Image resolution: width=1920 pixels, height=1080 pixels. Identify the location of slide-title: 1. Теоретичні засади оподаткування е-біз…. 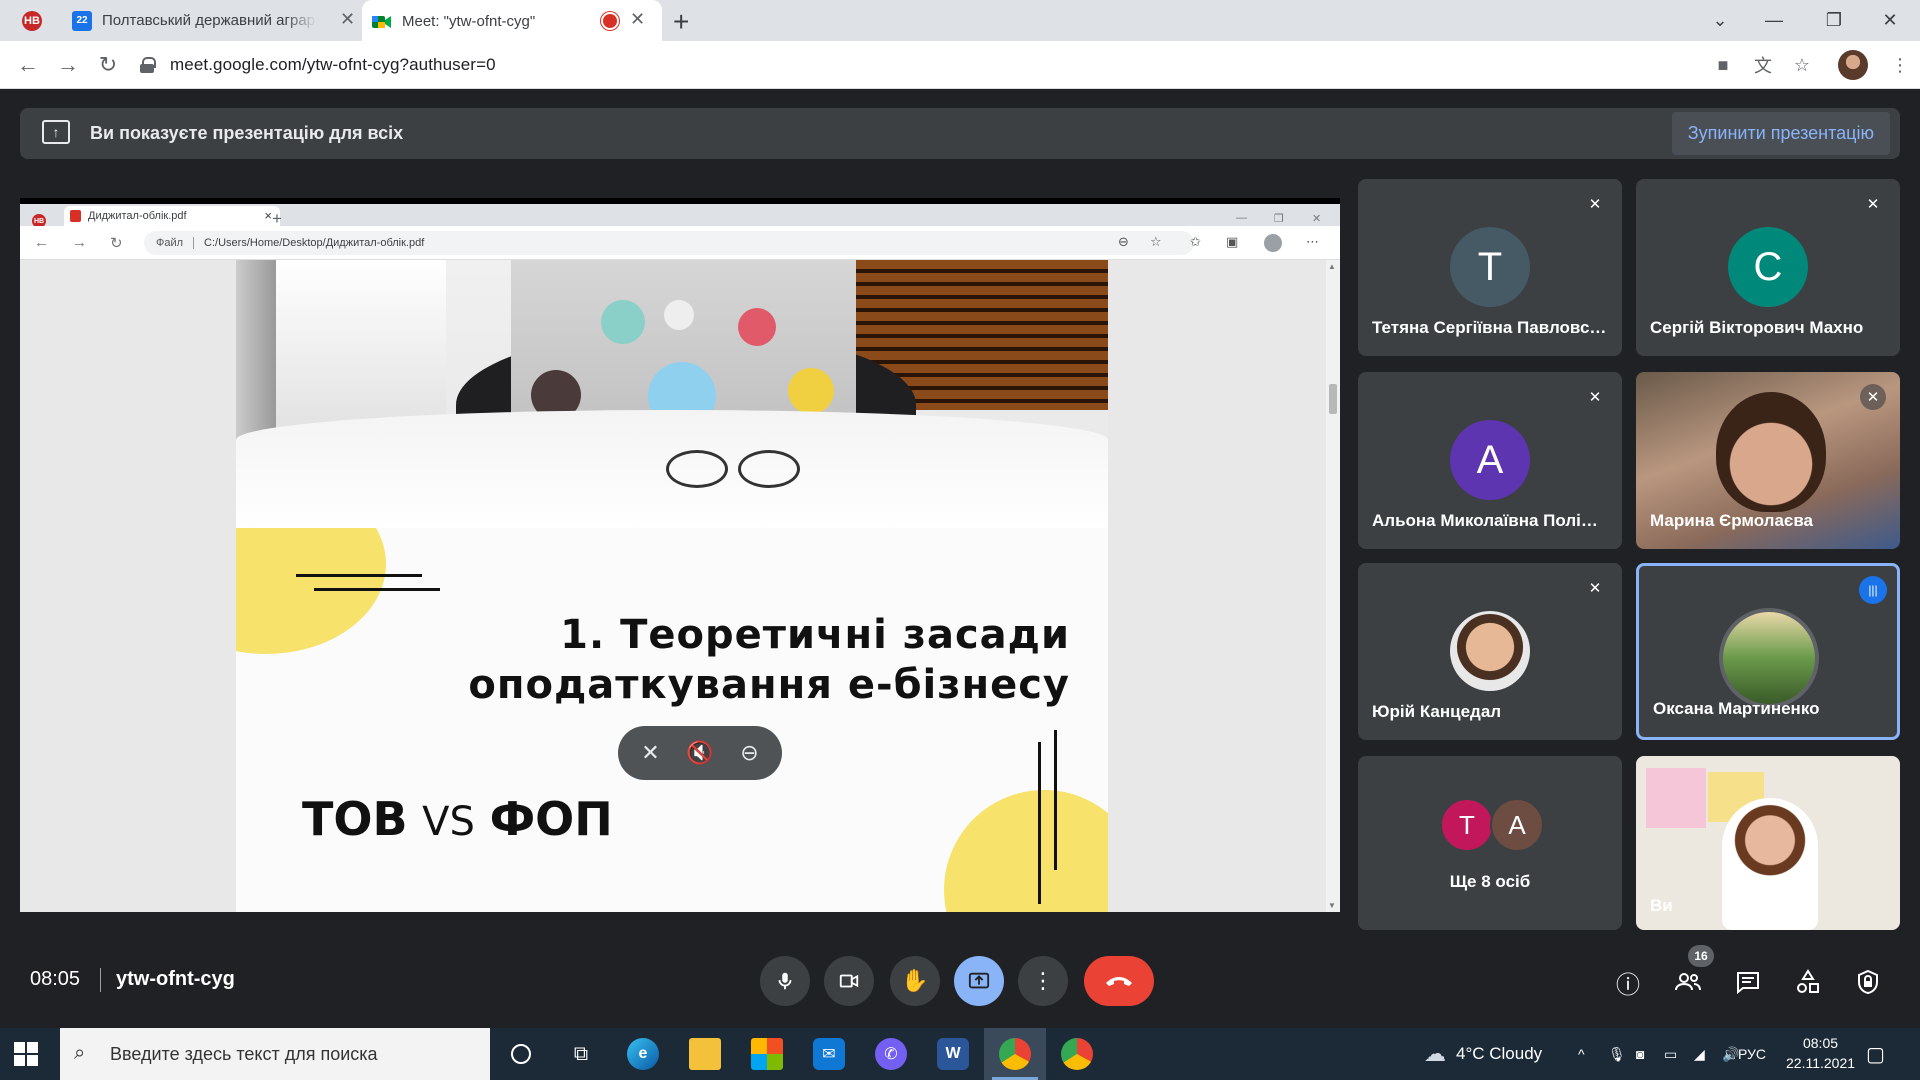
(769, 660).